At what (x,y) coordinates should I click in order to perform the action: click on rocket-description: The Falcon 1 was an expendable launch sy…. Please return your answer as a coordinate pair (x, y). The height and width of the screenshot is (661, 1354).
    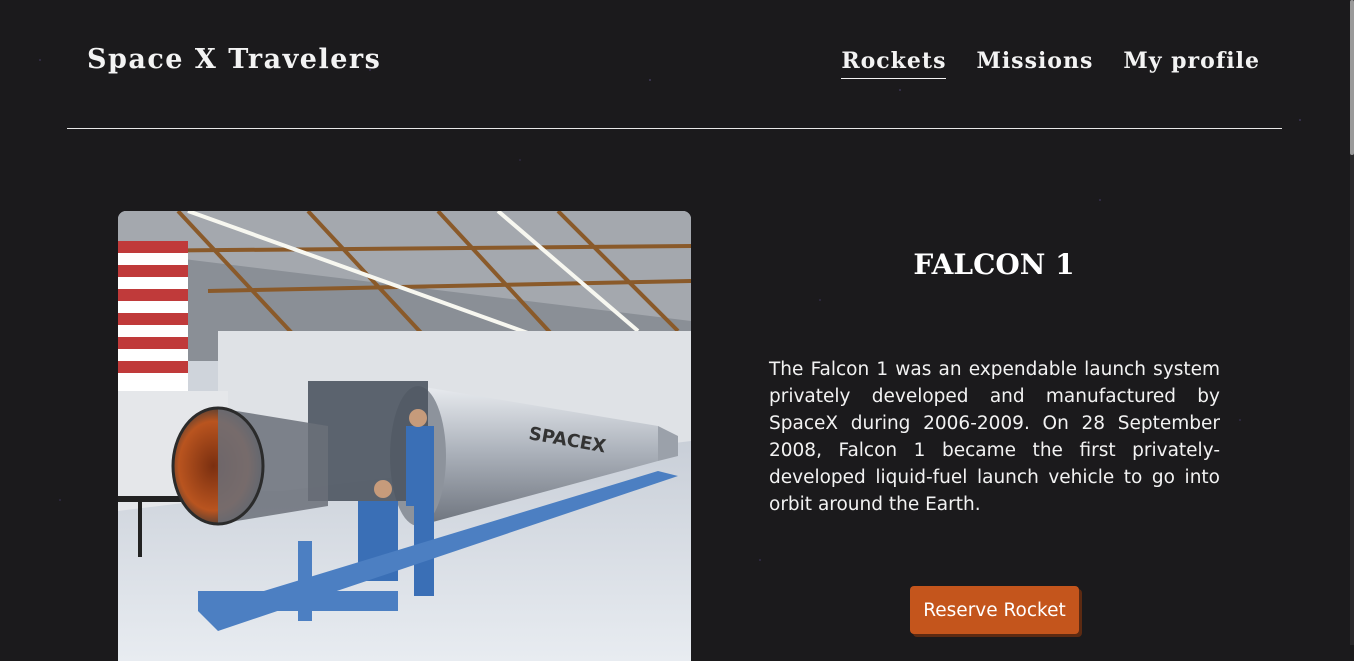
    Looking at the image, I should click on (994, 437).